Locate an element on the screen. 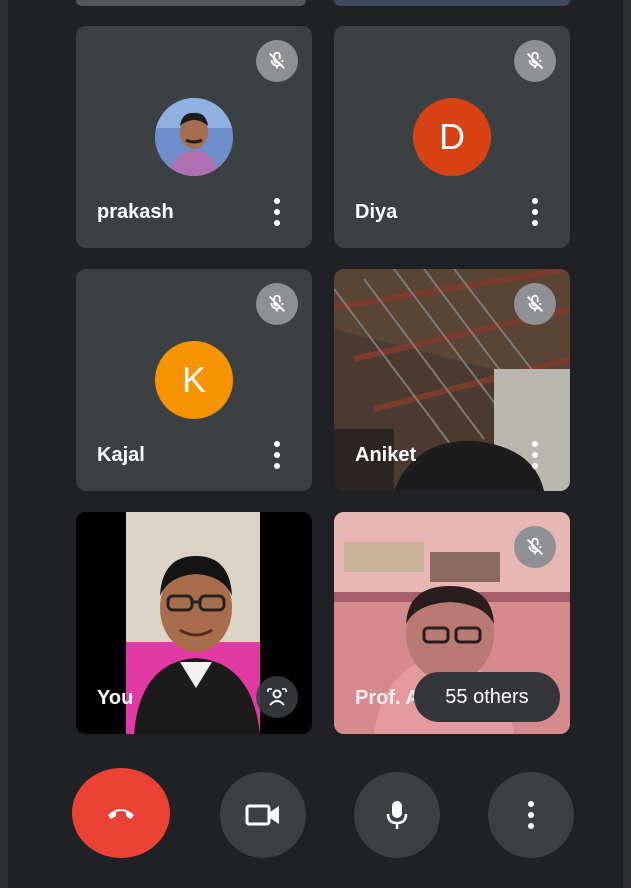 The image size is (631, 888). avatar-initial: K is located at coordinates (194, 380).